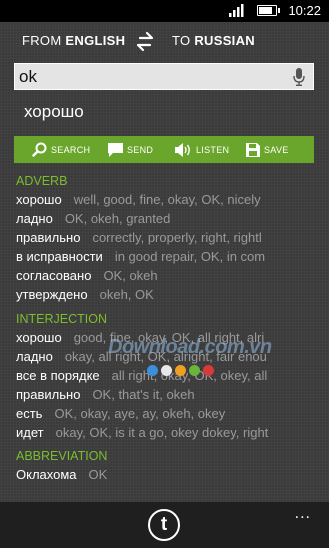 The width and height of the screenshot is (329, 548). I want to click on language-selector: FROM ENGLISH TO RUSSIAN, so click(164, 41).